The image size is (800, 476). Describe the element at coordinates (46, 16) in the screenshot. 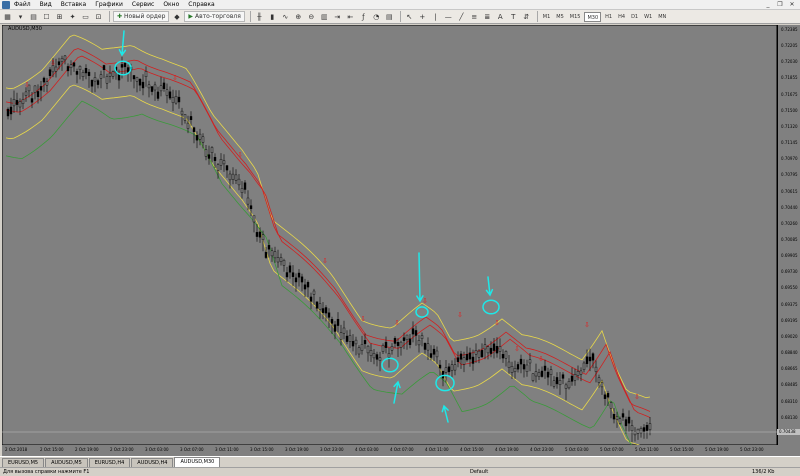

I see `market-watch-icon: ☐` at that location.